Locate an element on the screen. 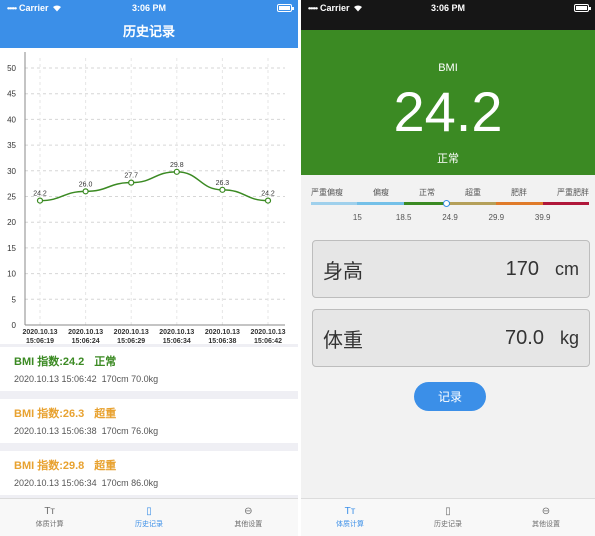 Image resolution: width=595 pixels, height=536 pixels. bmi-value: 24.2 is located at coordinates (448, 111).